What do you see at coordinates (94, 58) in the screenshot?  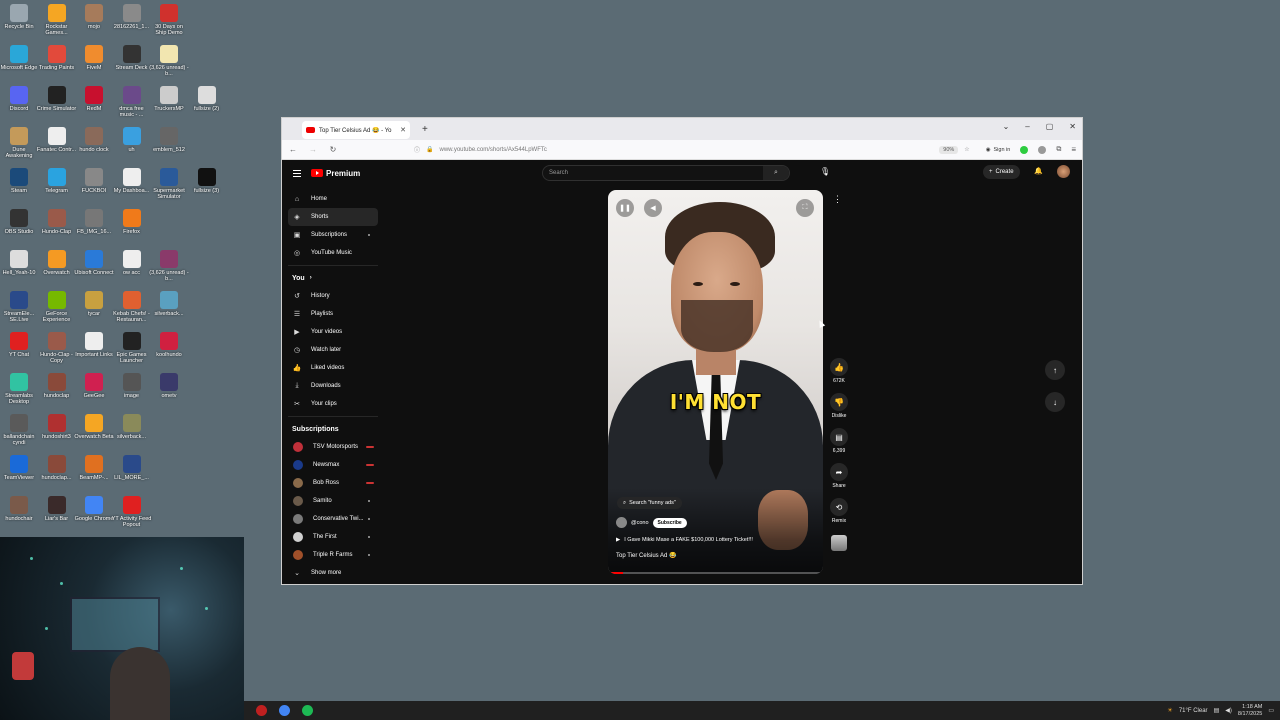 I see `desktop-icon: FiveM` at bounding box center [94, 58].